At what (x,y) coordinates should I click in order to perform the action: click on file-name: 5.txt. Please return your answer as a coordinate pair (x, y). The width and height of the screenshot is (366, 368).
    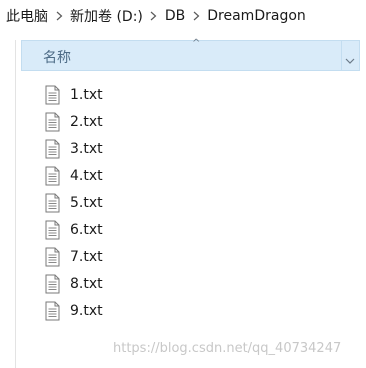
    Looking at the image, I should click on (86, 202).